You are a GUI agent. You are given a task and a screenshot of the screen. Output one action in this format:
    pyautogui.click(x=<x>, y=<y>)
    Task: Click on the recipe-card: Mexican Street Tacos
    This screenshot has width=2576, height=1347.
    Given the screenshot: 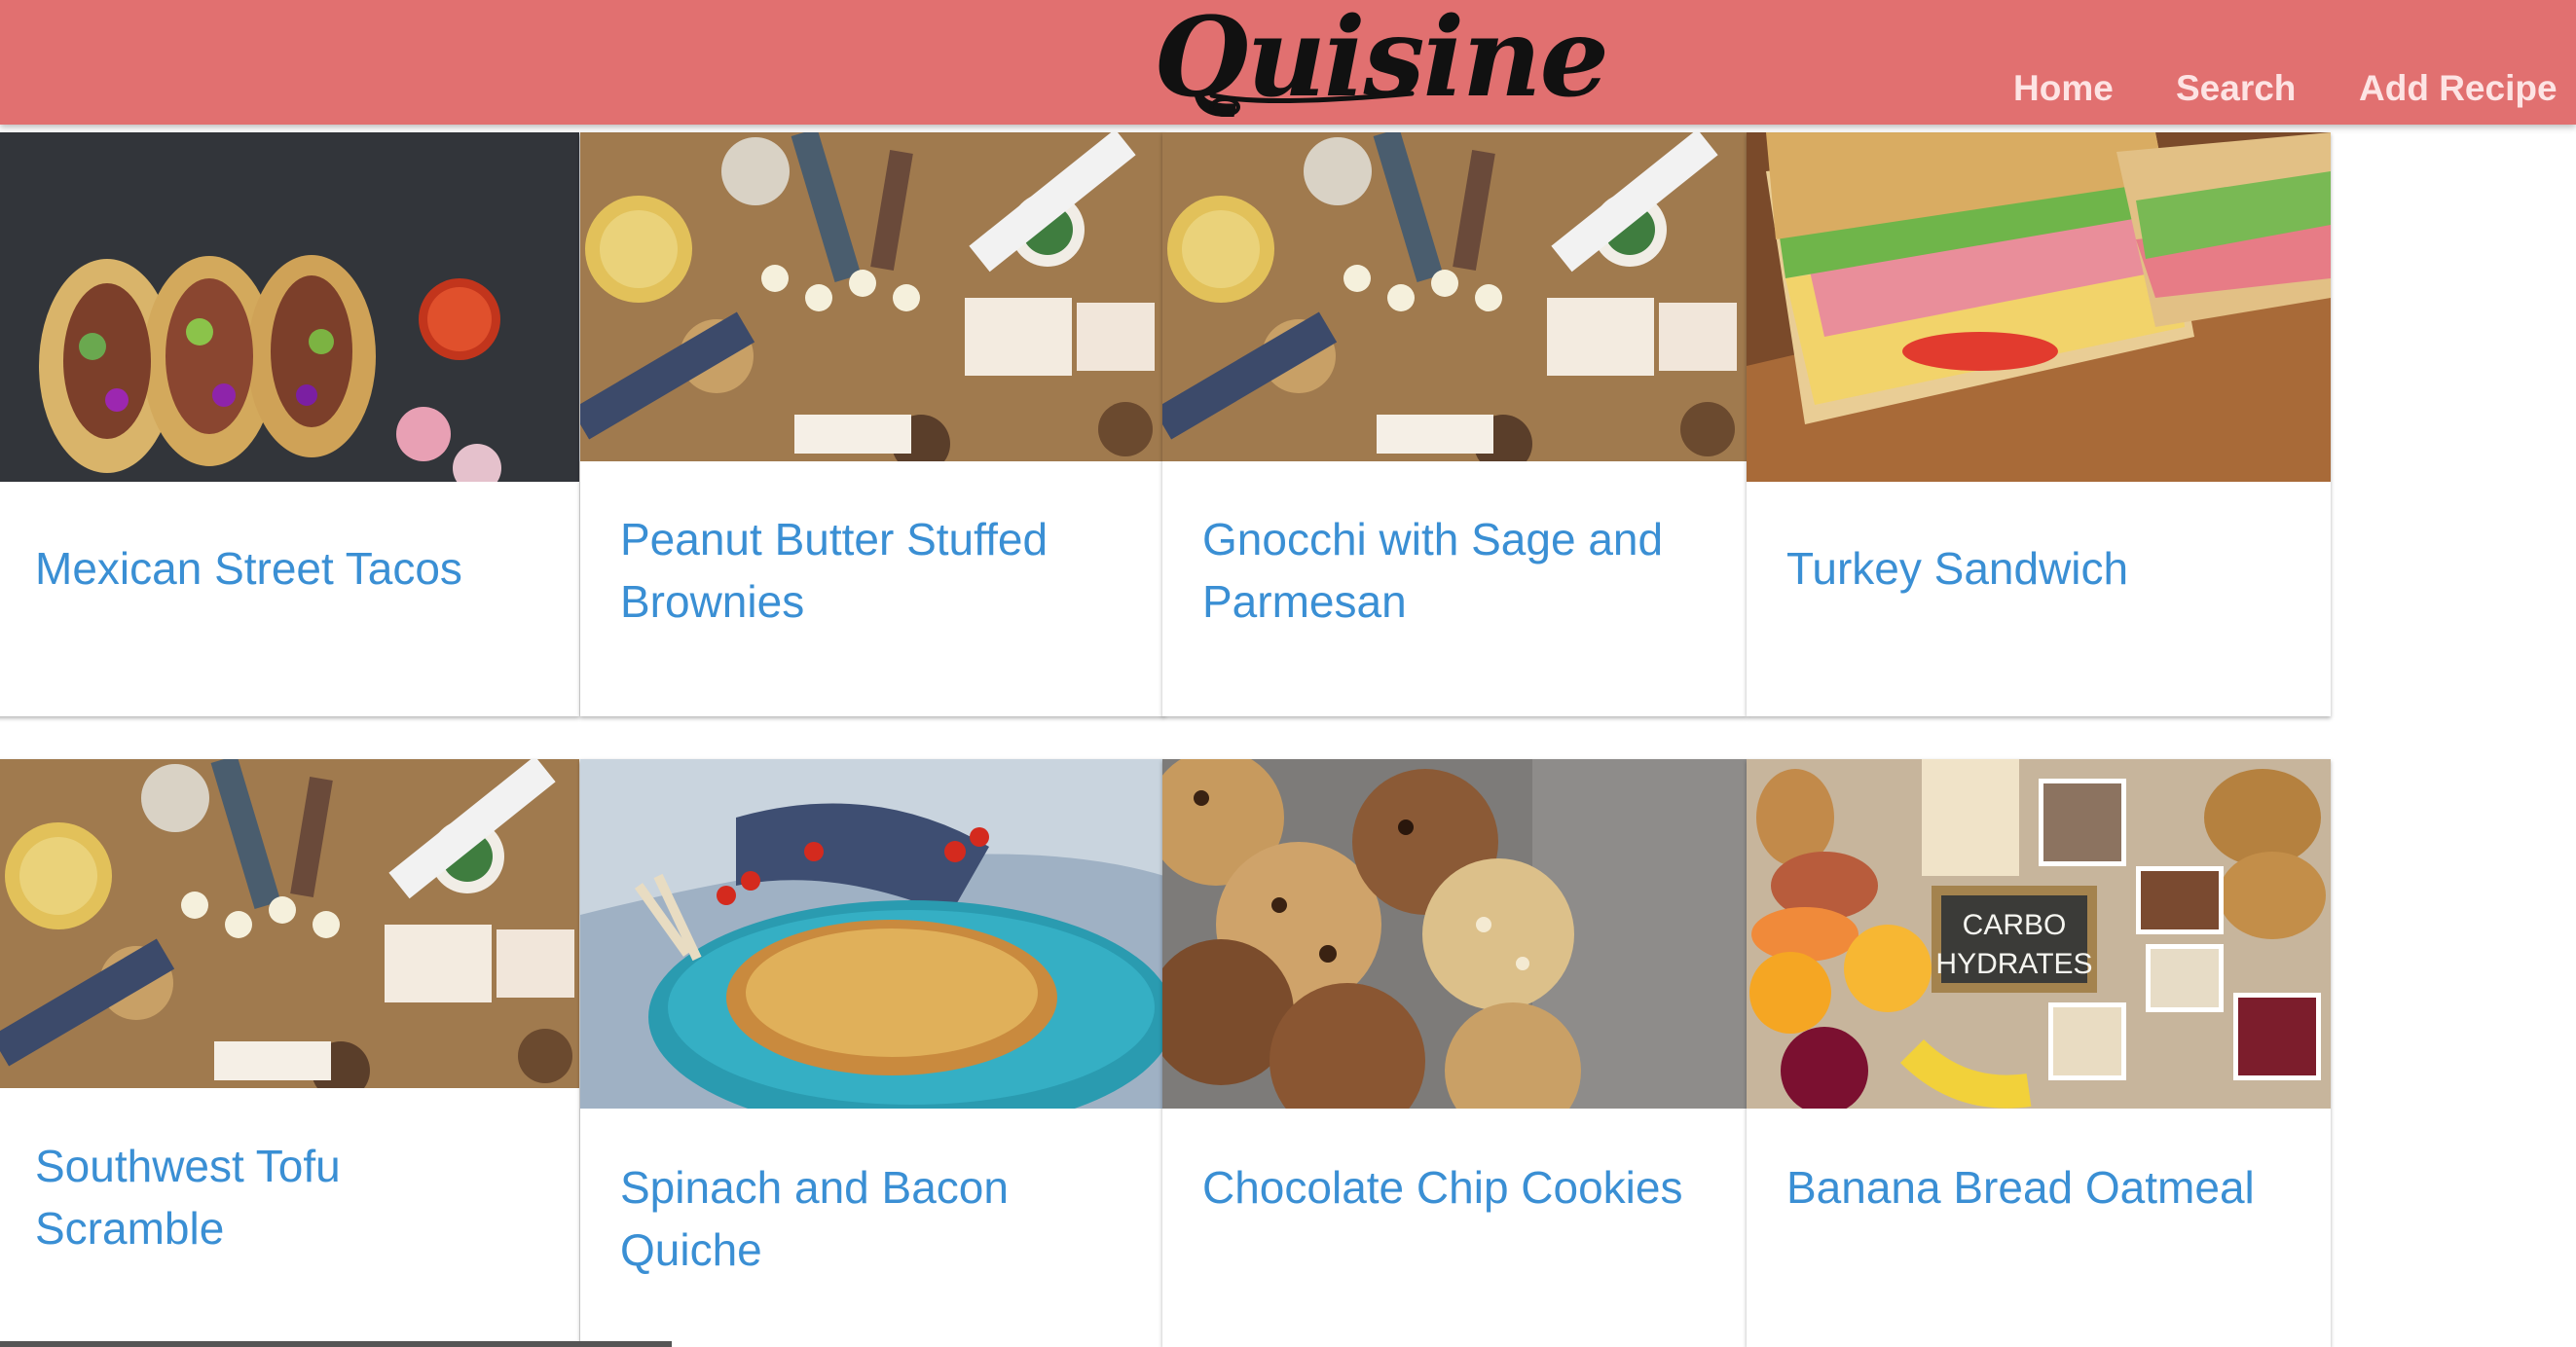 What is the action you would take?
    pyautogui.click(x=289, y=424)
    